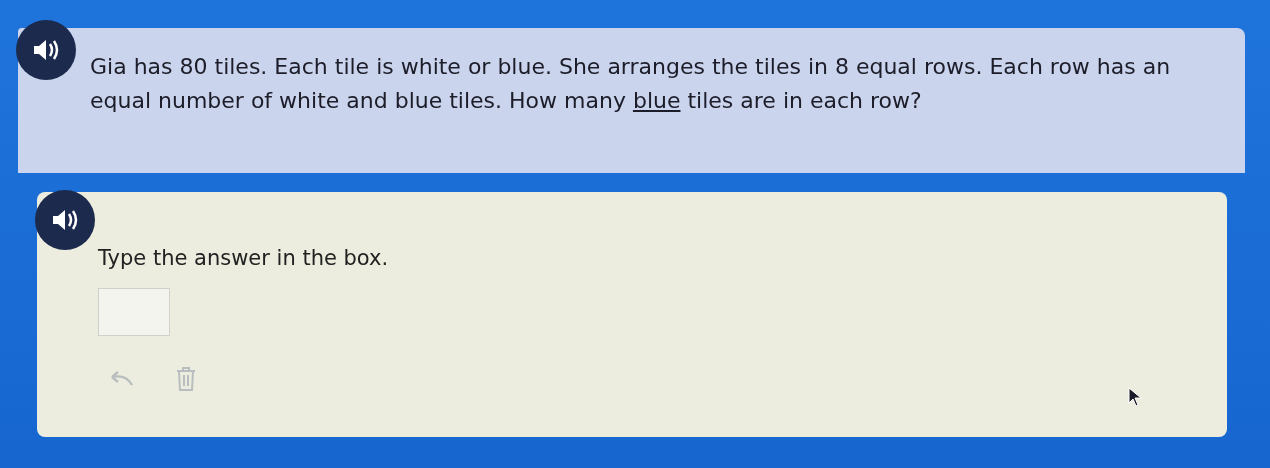 The image size is (1270, 468). Describe the element at coordinates (656, 100) in the screenshot. I see `glossary-link: blue` at that location.